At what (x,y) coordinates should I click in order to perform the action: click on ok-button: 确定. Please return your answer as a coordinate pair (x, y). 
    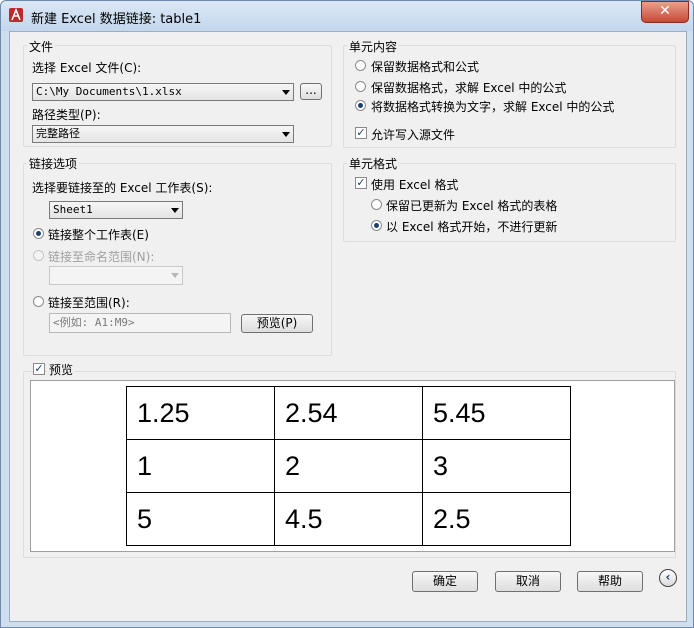
    Looking at the image, I should click on (445, 581).